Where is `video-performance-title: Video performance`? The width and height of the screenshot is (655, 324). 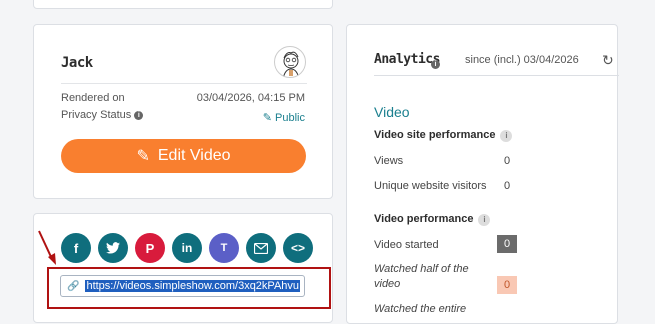
video-performance-title: Video performance is located at coordinates (424, 219).